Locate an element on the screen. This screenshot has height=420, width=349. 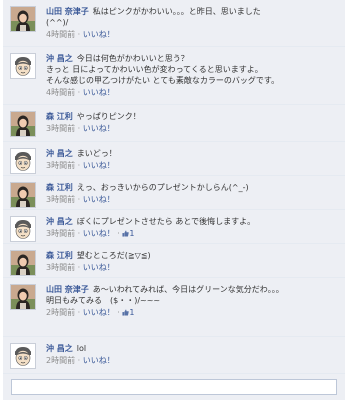
comment-text: まいどっ！ is located at coordinates (96, 153).